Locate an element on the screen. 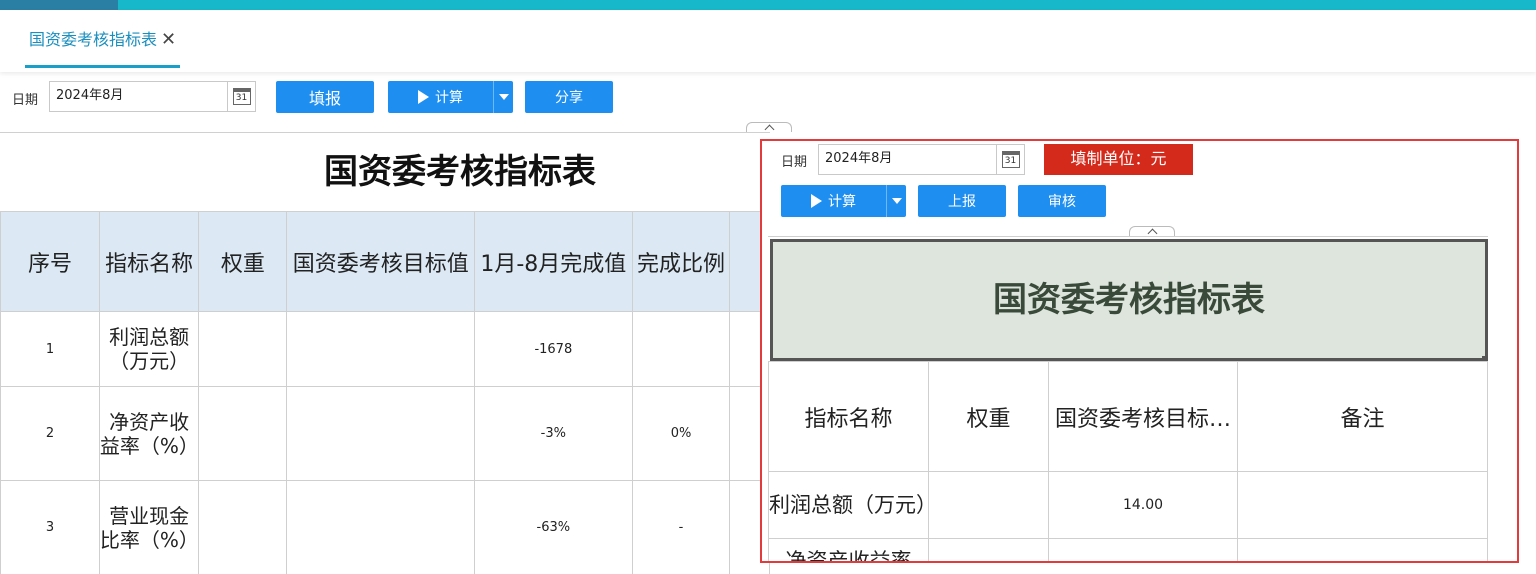  overlay-date-value: 2024年8月 is located at coordinates (859, 158).